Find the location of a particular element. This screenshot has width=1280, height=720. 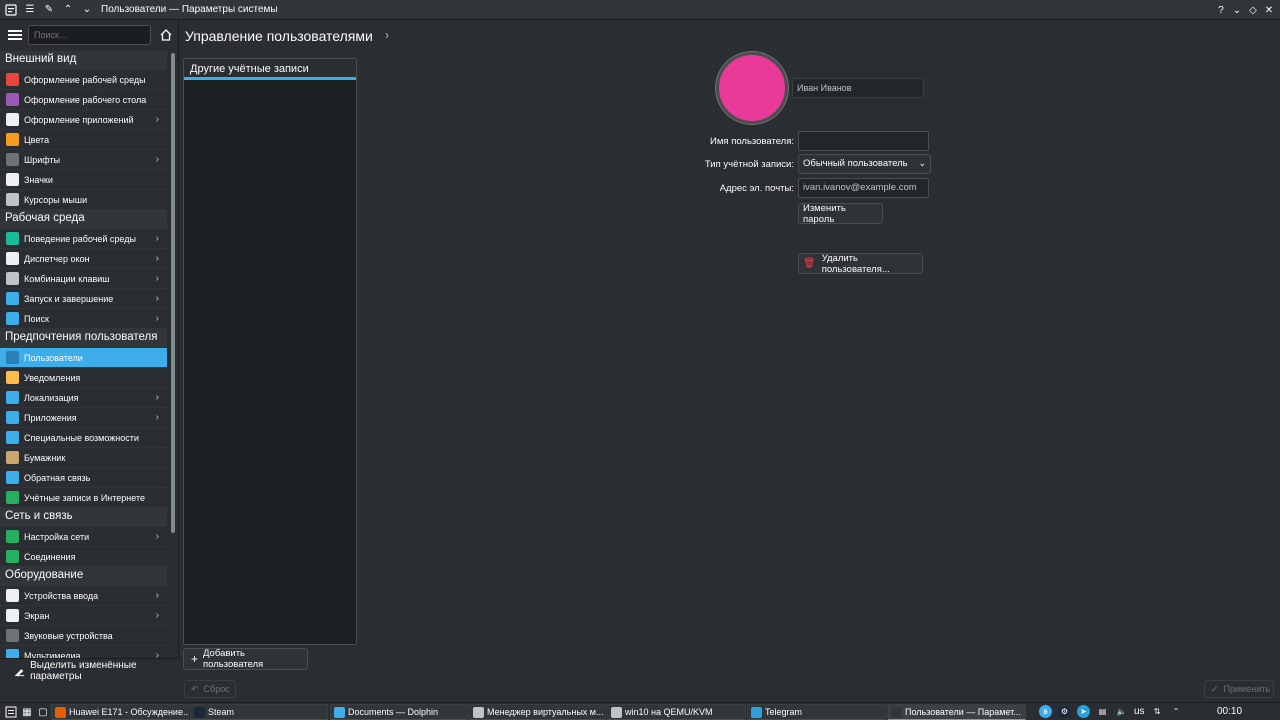

sidebar-item: Настройка сети › is located at coordinates (83, 537).